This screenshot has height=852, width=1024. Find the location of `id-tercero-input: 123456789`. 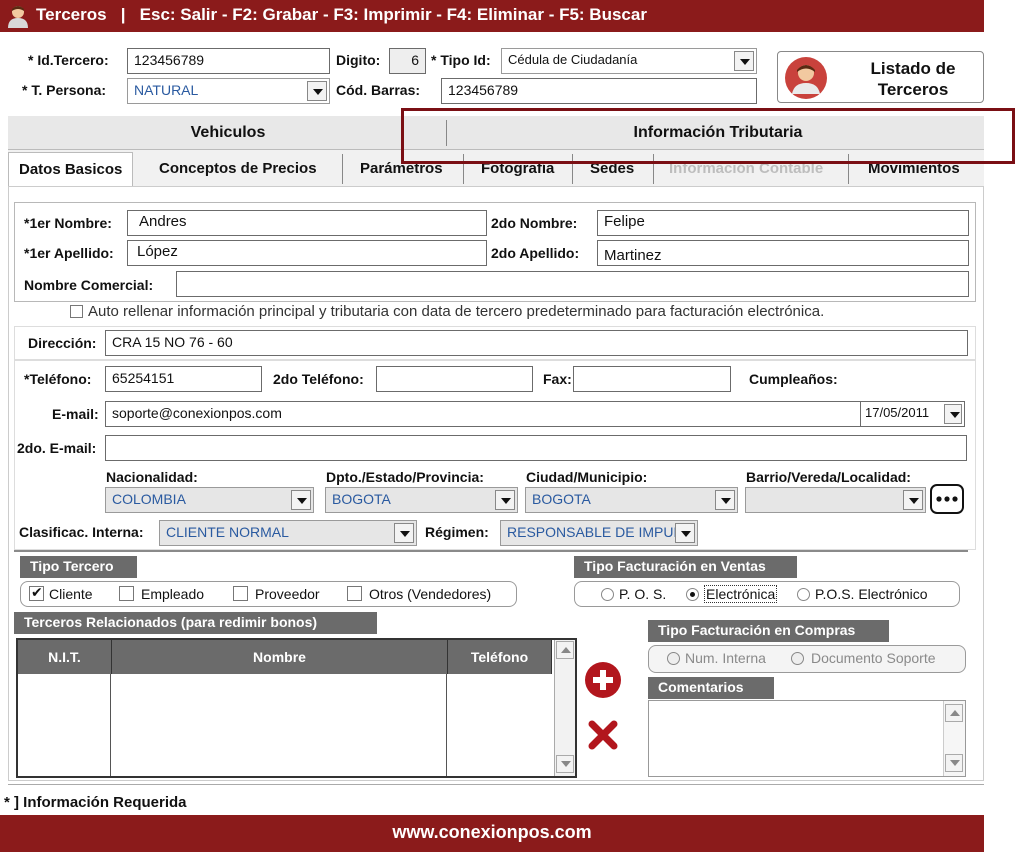

id-tercero-input: 123456789 is located at coordinates (228, 61).